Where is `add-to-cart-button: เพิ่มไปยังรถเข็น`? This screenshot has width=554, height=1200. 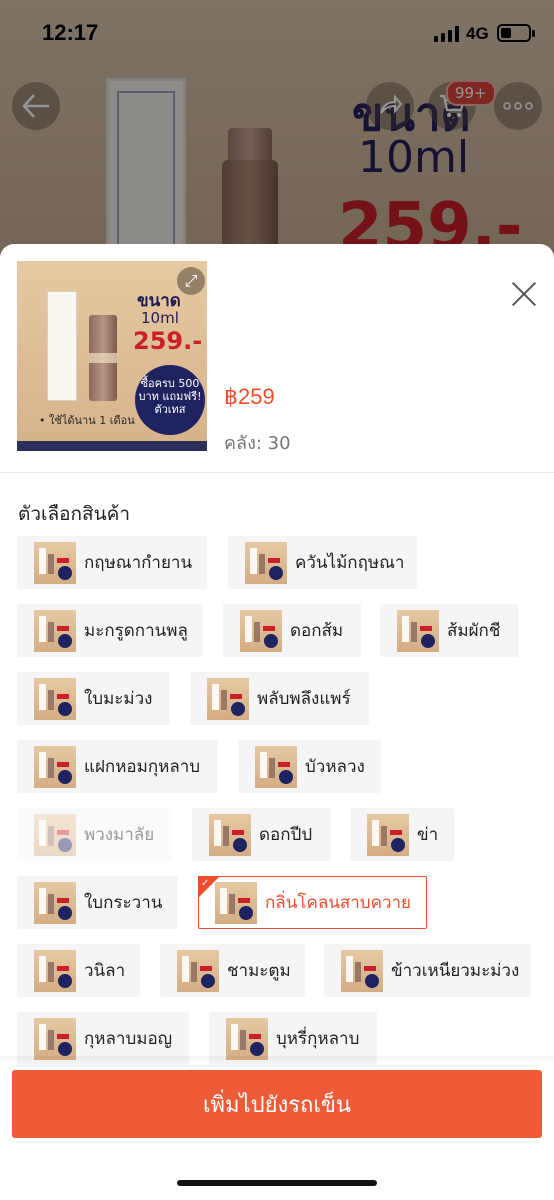 add-to-cart-button: เพิ่มไปยังรถเข็น is located at coordinates (277, 1104).